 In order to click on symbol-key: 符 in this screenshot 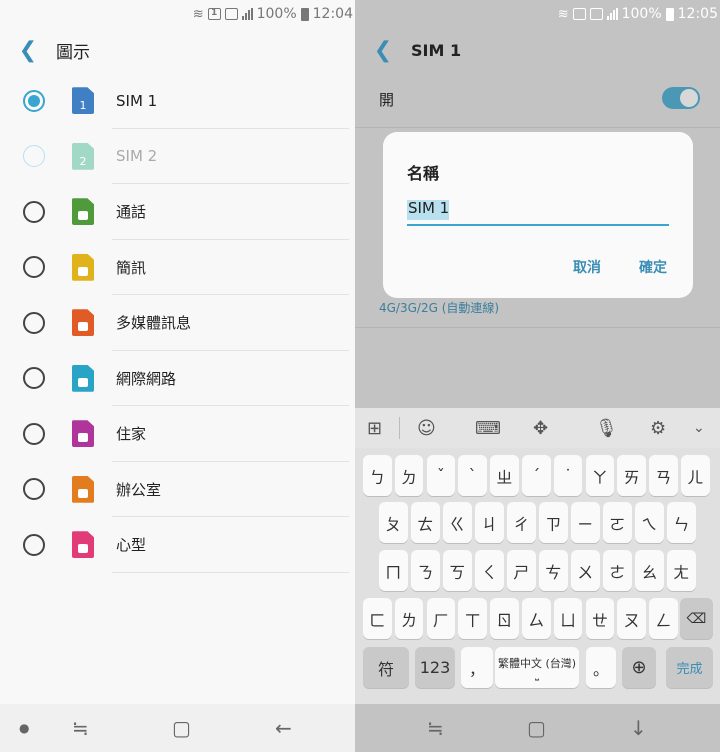, I will do `click(386, 667)`.